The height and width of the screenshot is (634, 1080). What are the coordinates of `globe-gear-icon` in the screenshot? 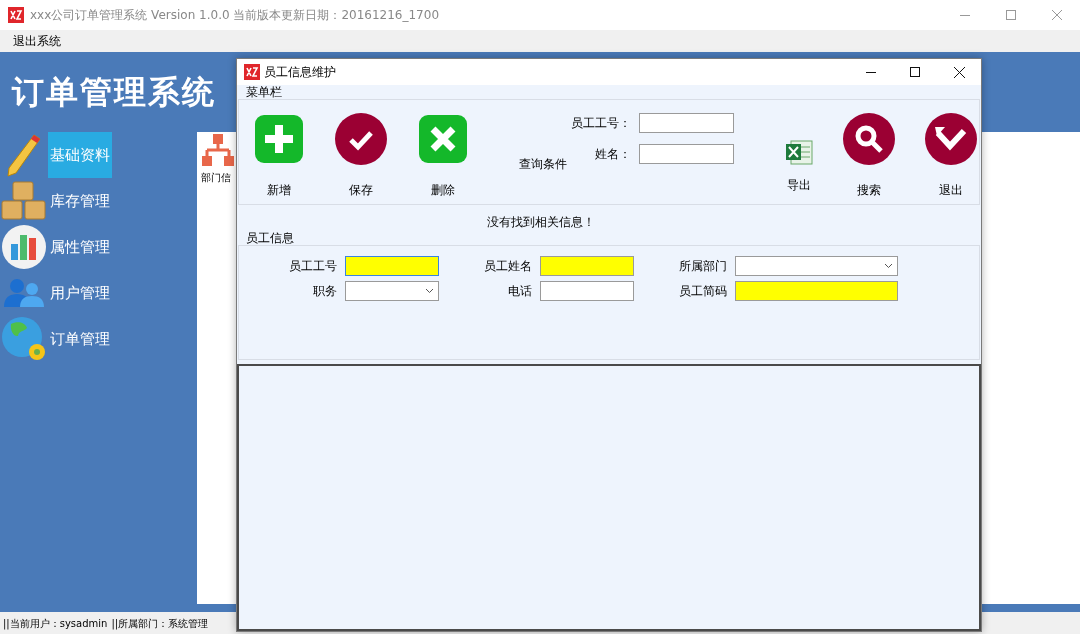 It's located at (24, 339).